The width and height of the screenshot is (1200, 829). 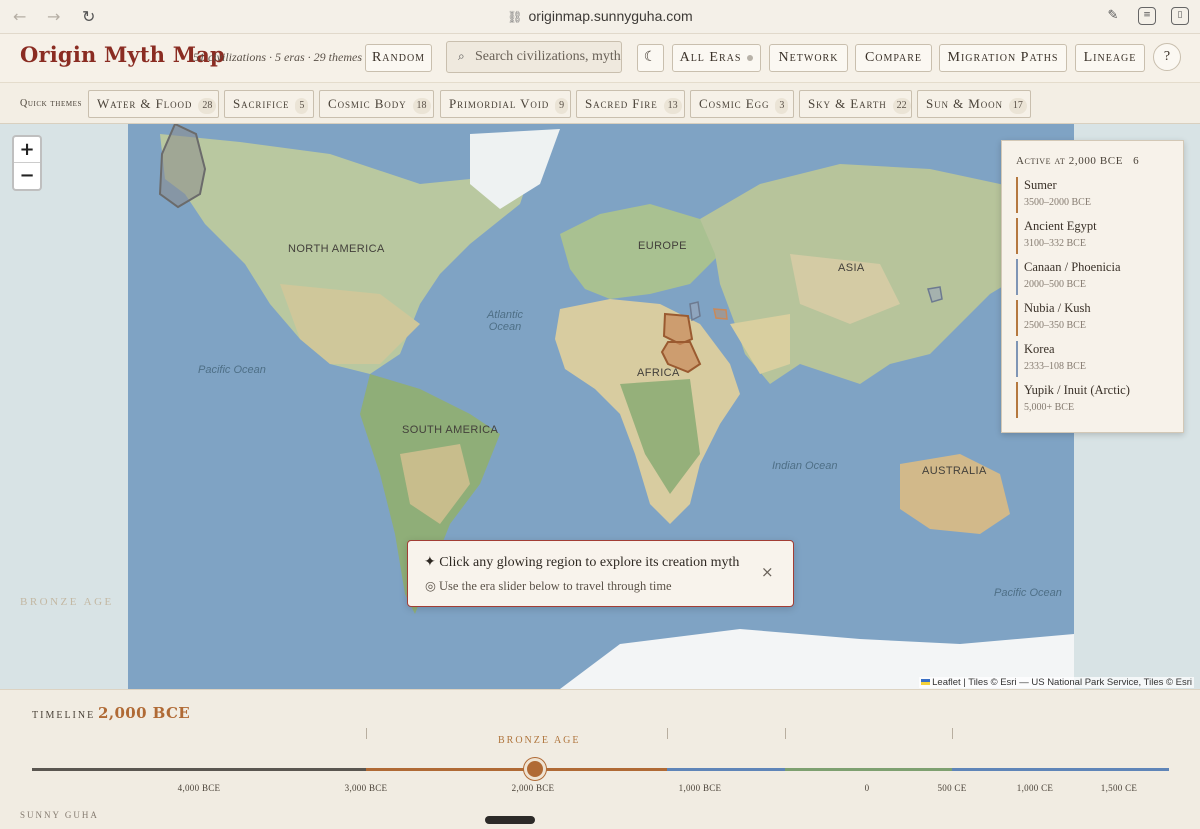 I want to click on theme-count-badge: 22, so click(x=901, y=106).